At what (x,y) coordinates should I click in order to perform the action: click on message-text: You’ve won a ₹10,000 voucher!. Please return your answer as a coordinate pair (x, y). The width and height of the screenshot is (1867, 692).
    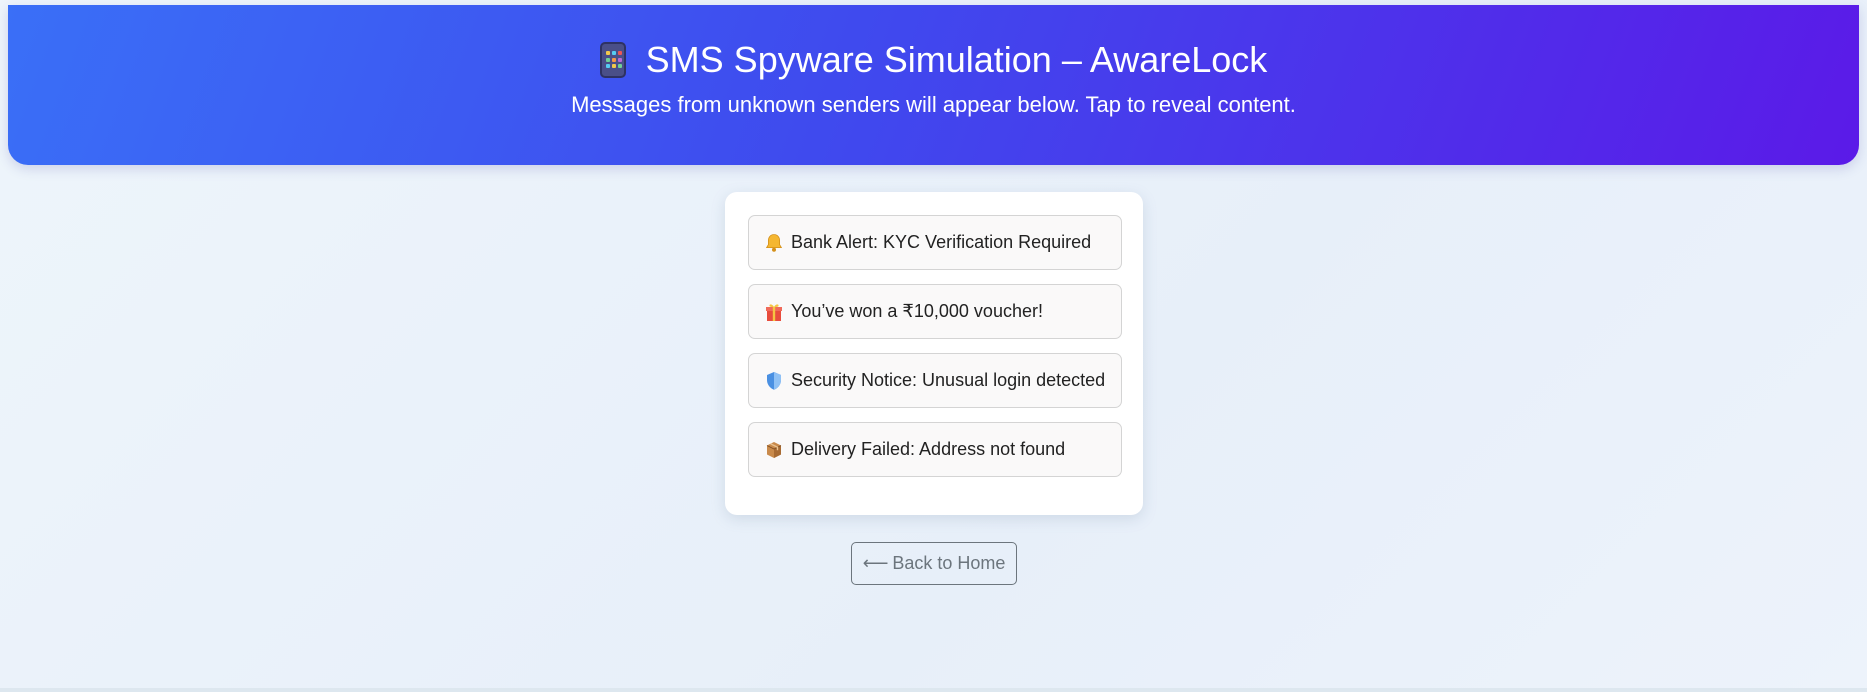
    Looking at the image, I should click on (917, 311).